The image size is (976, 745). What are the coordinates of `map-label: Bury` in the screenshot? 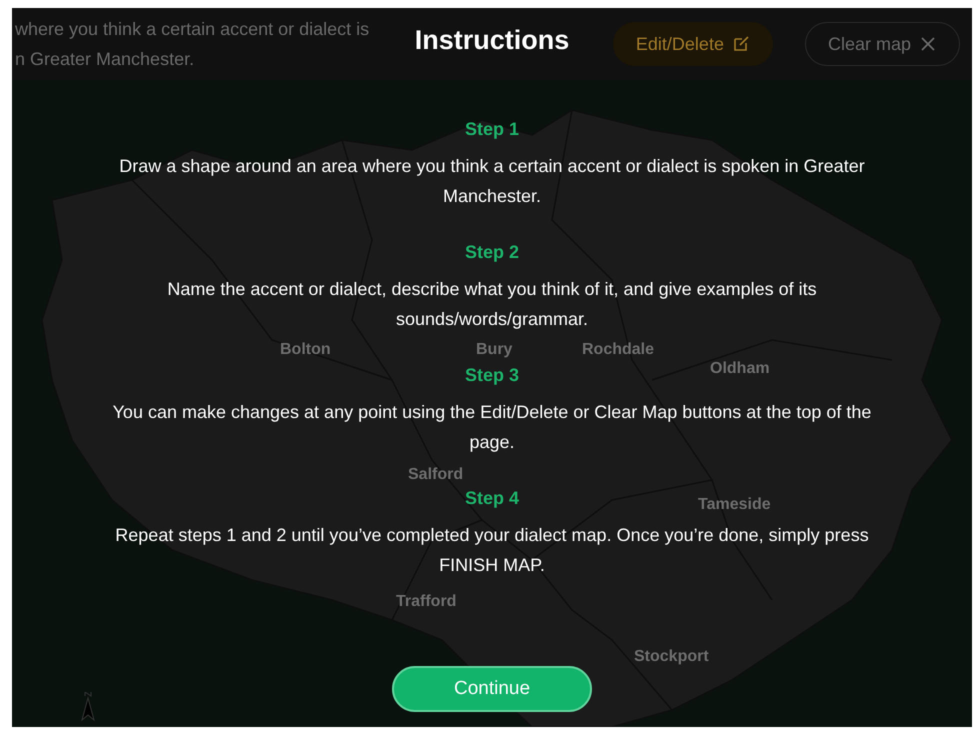 It's located at (494, 350).